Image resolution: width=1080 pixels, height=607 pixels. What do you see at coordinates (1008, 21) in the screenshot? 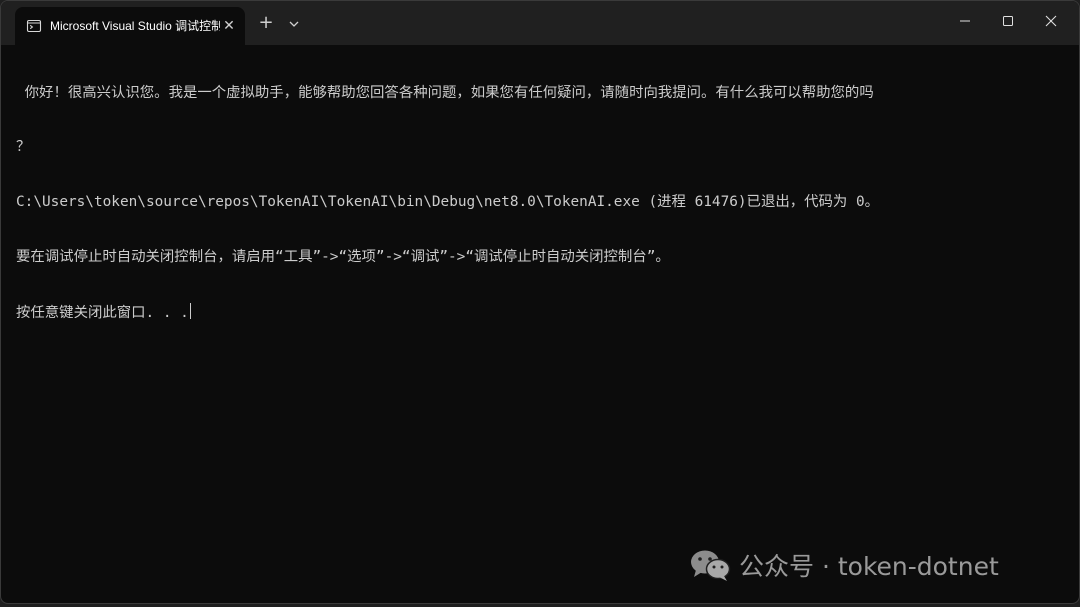
I see `maximize-icon` at bounding box center [1008, 21].